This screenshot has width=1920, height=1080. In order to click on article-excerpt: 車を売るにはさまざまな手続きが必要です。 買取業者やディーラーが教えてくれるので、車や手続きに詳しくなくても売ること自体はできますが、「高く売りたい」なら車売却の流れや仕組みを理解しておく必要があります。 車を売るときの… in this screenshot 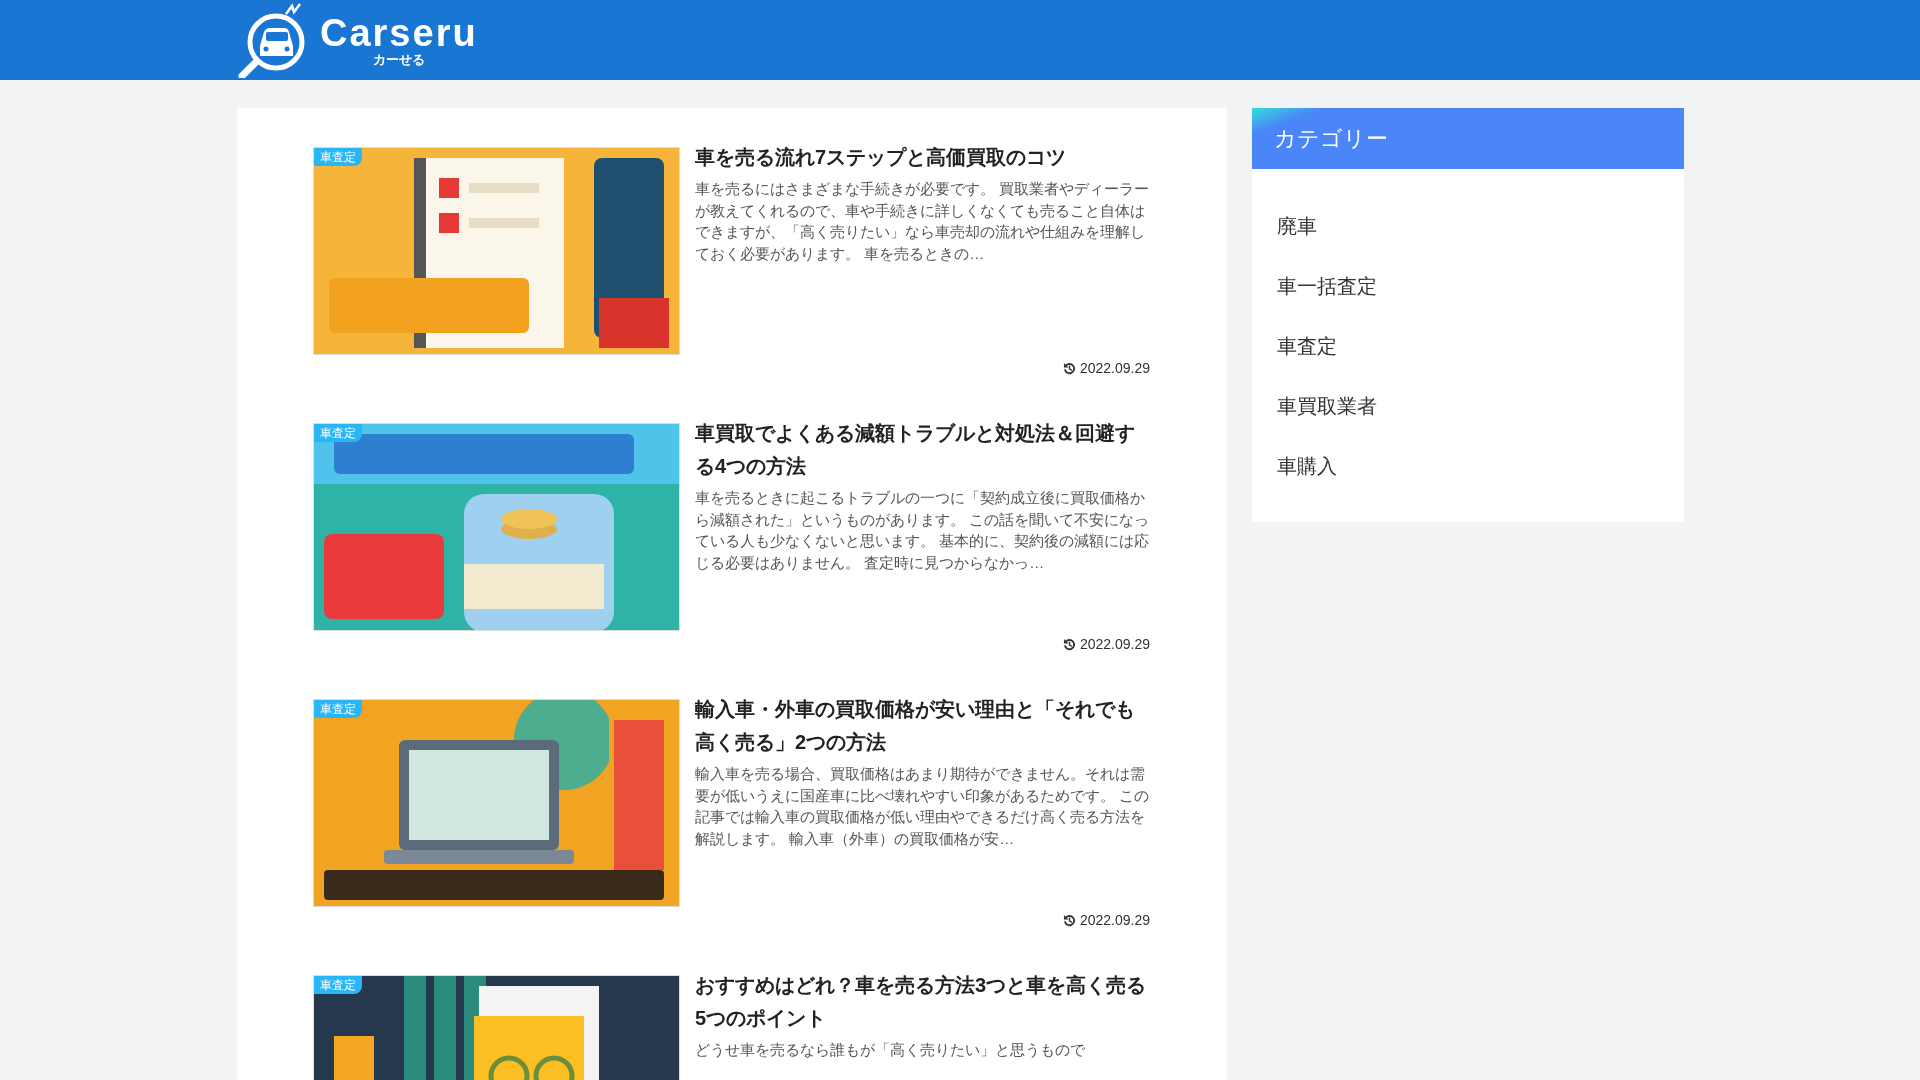, I will do `click(922, 221)`.